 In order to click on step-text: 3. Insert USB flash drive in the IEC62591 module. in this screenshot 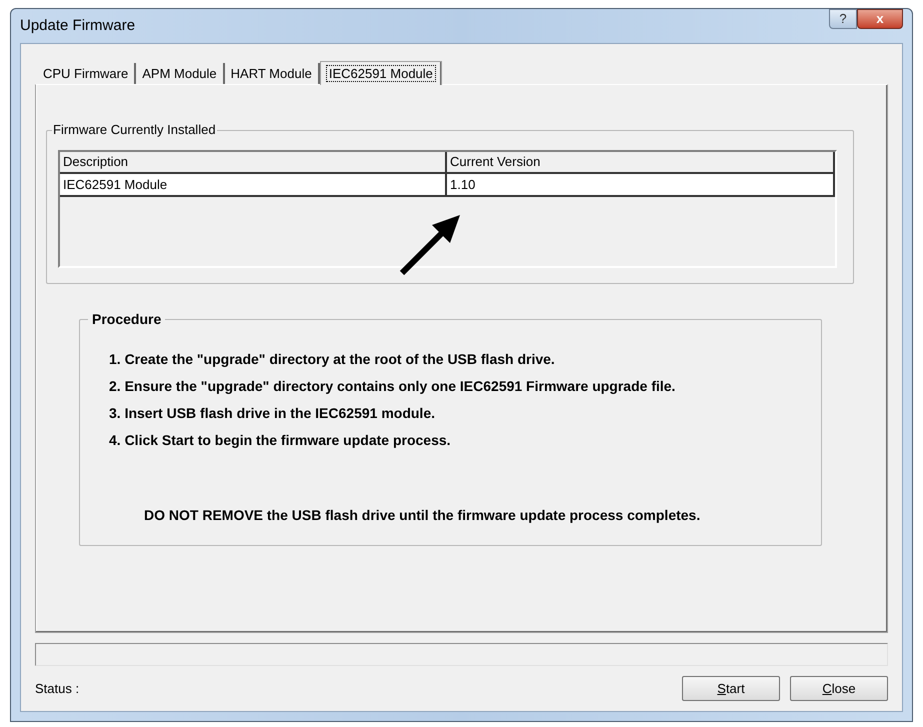, I will do `click(272, 413)`.